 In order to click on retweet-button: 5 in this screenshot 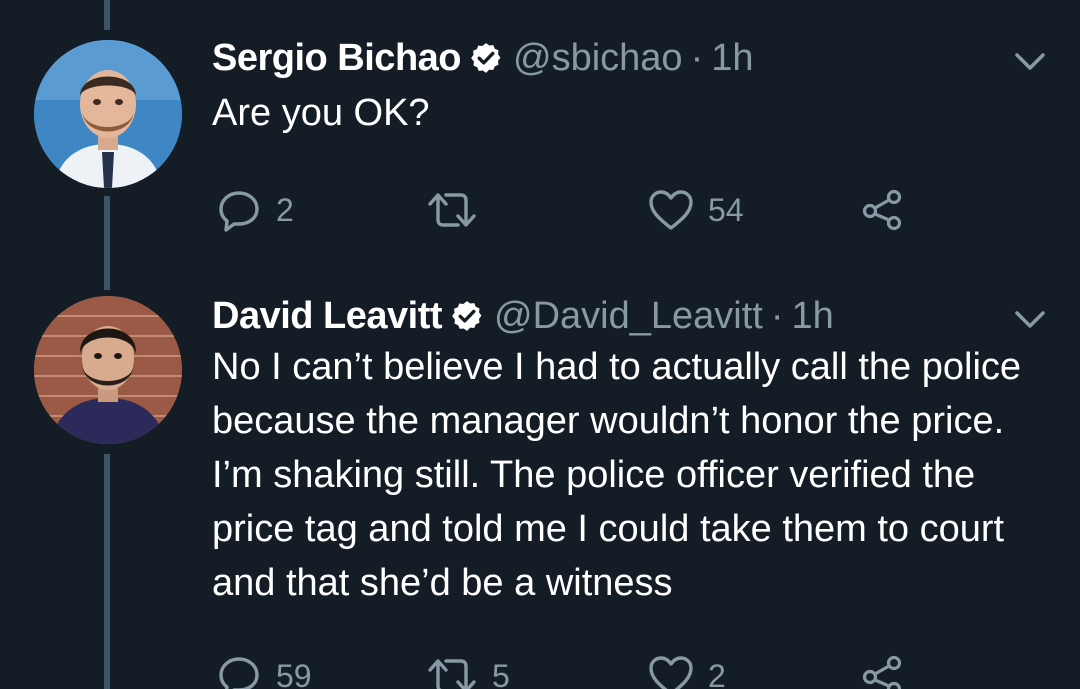, I will do `click(468, 670)`.